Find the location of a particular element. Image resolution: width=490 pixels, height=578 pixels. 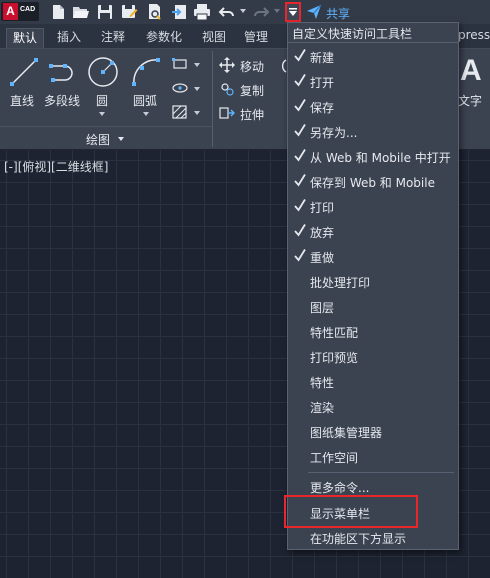

menu-item: 批处理打印 is located at coordinates (373, 281).